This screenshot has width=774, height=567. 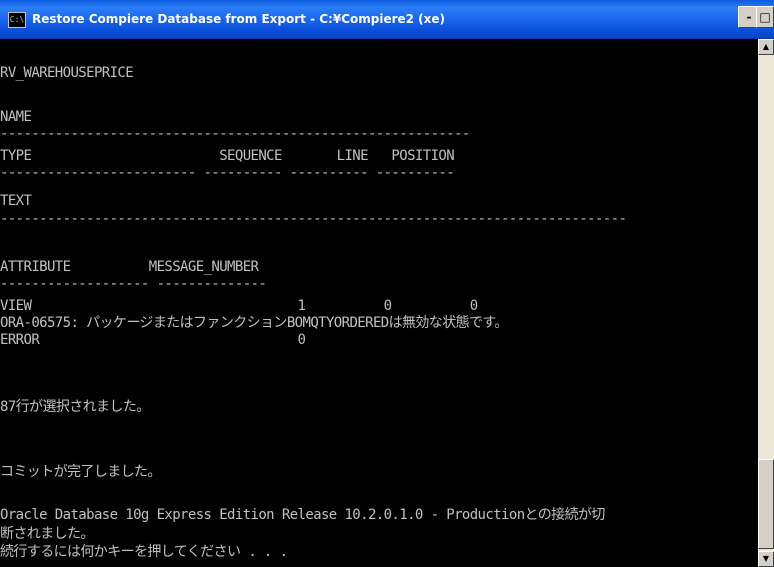 What do you see at coordinates (47, 534) in the screenshot?
I see `console-line: 断されました。` at bounding box center [47, 534].